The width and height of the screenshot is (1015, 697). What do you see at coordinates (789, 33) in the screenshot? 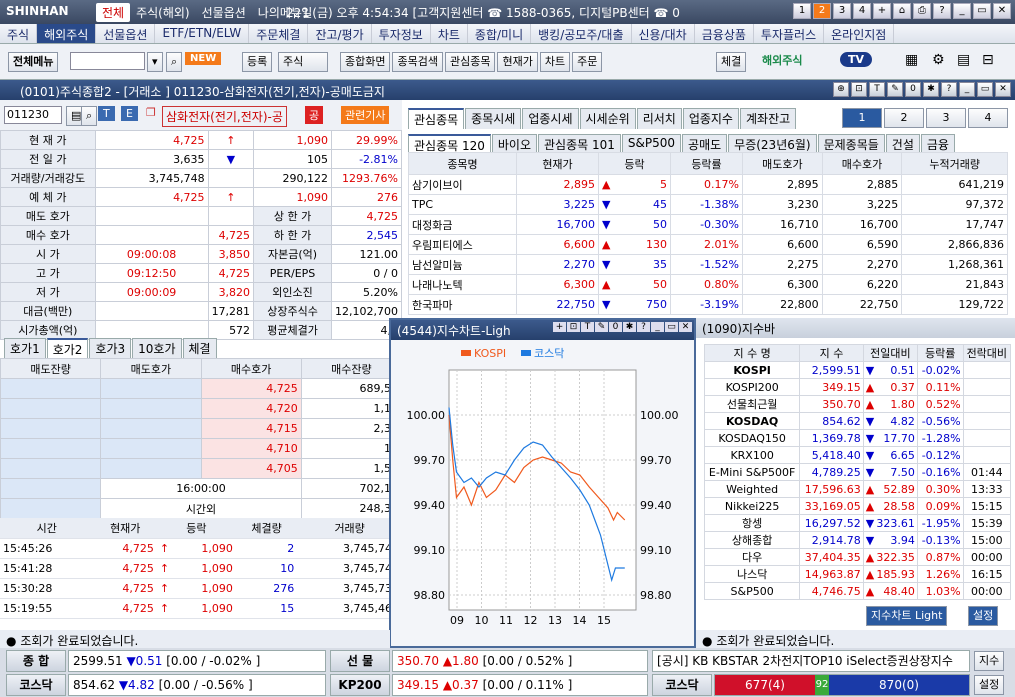
I see `menu-item: 투자플러스` at bounding box center [789, 33].